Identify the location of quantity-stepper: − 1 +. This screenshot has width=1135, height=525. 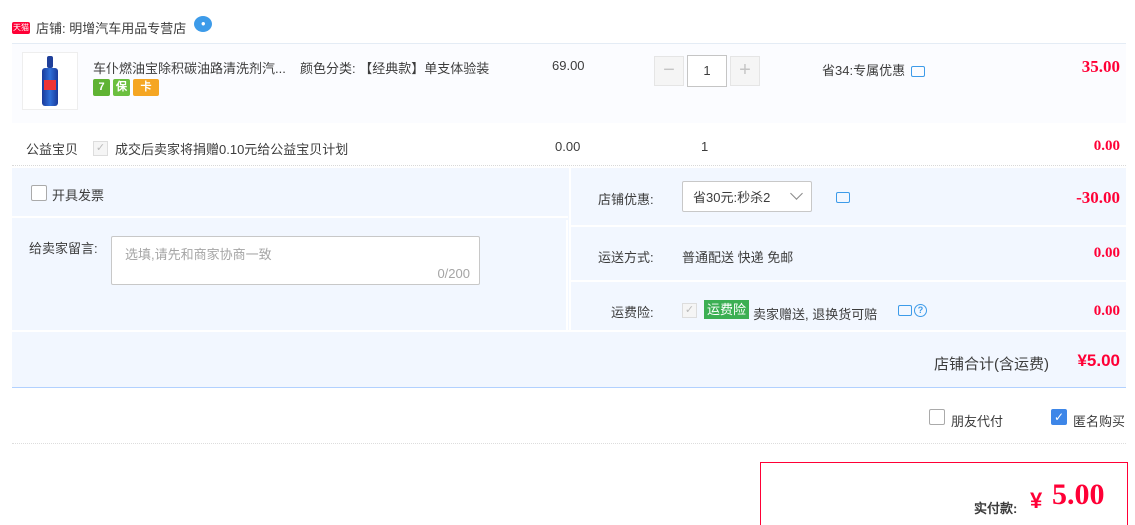
(707, 71).